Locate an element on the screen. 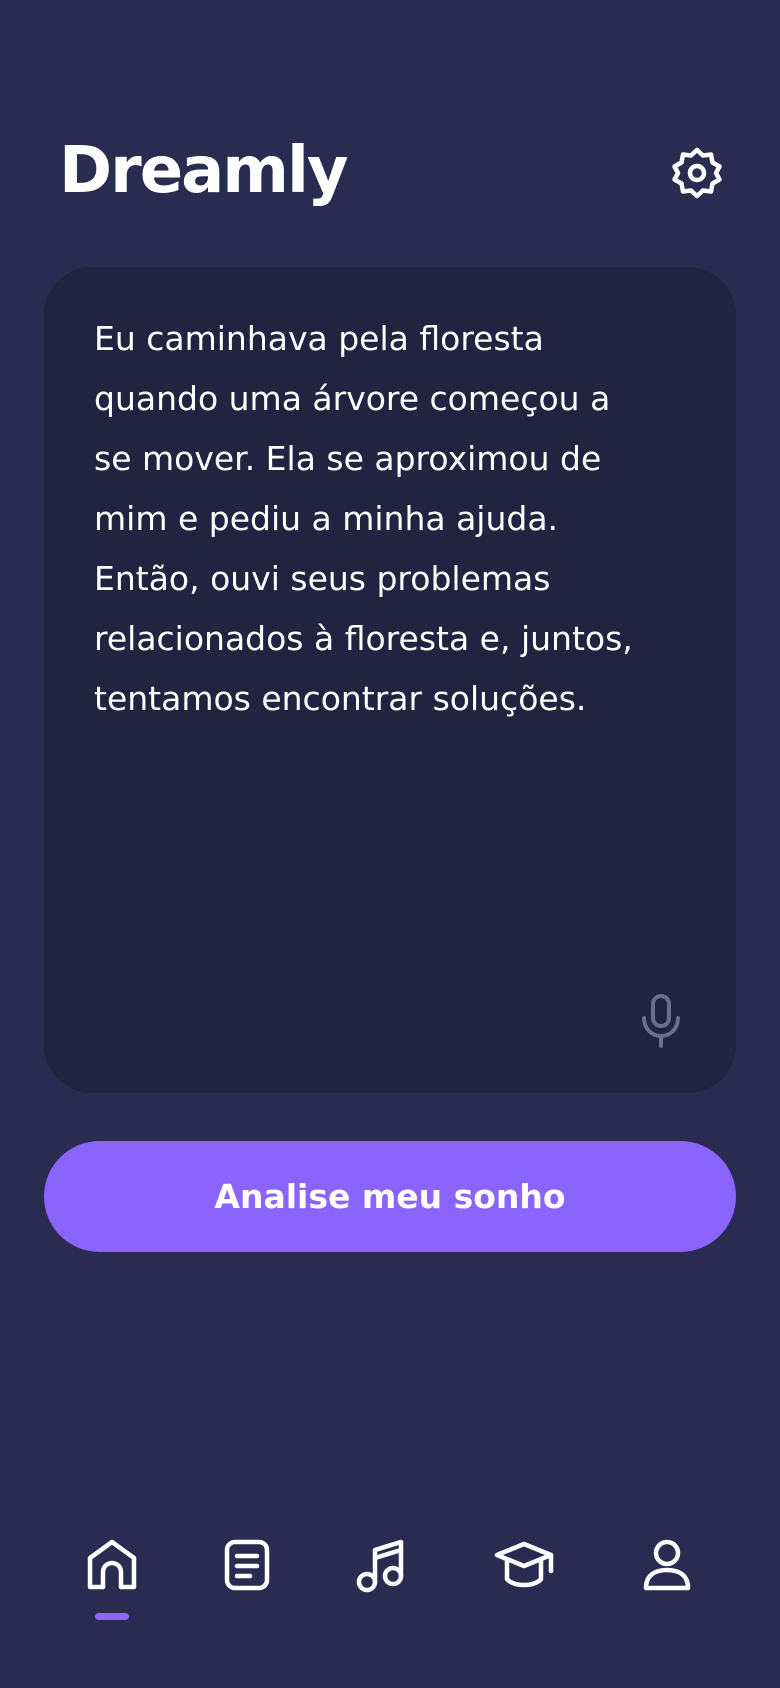 The image size is (780, 1688). nav-item-profile is located at coordinates (667, 1578).